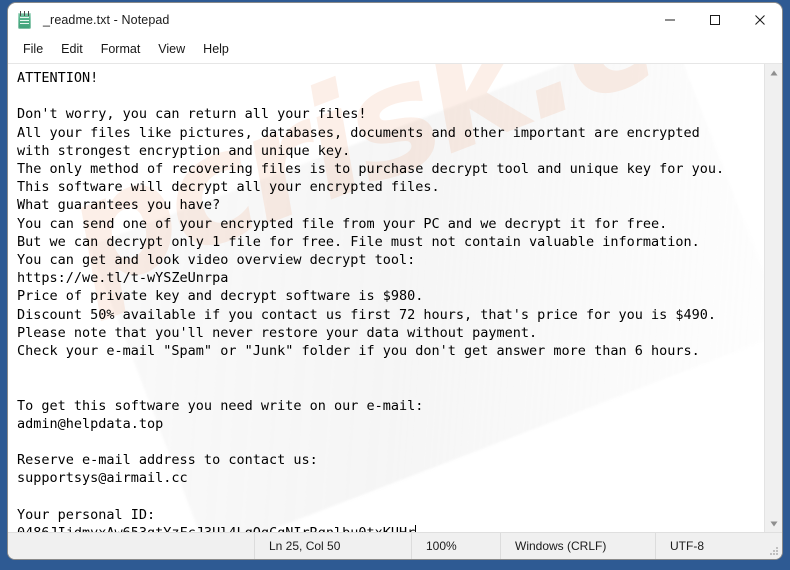  I want to click on scrollbar-thumb, so click(773, 298).